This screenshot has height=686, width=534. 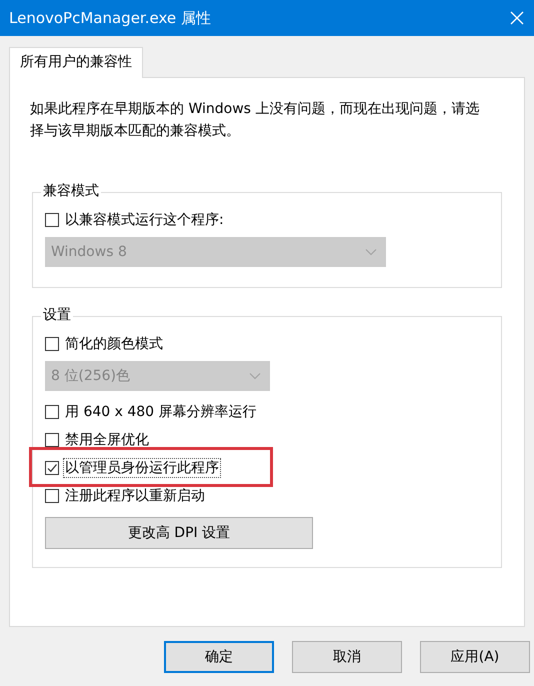 I want to click on checkbox-label: 用 640 x 480 屏幕分辨率运行, so click(x=161, y=412).